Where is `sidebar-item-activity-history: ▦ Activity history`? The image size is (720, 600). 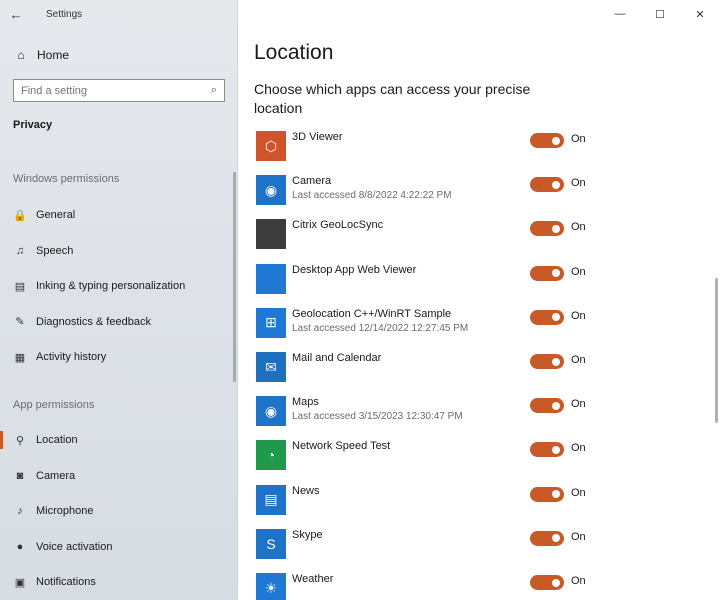
sidebar-item-activity-history: ▦ Activity history is located at coordinates (119, 357).